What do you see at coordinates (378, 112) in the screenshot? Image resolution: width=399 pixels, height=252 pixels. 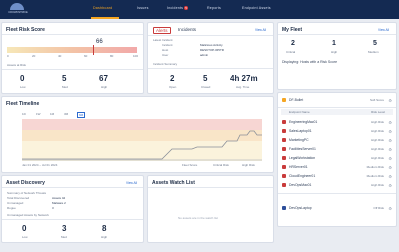 I see `column-header-risk: Risk Level` at bounding box center [378, 112].